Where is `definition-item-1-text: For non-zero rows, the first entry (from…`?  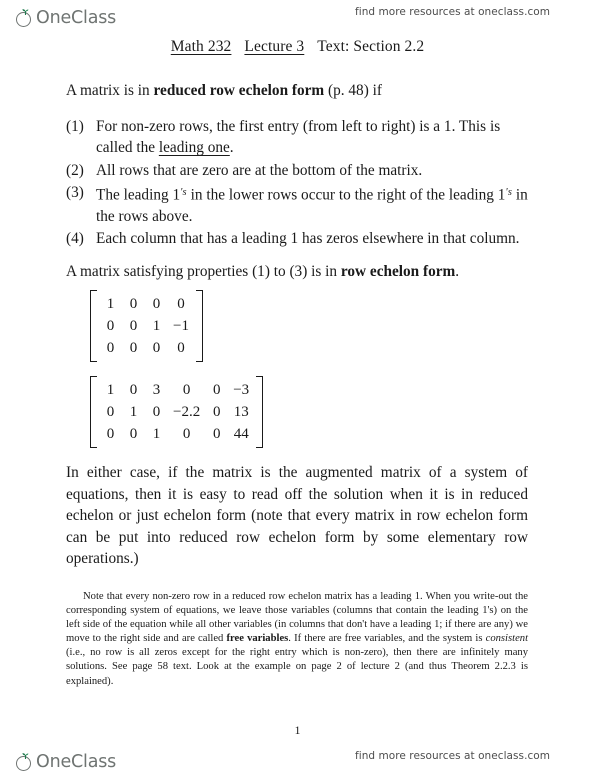 definition-item-1-text: For non-zero rows, the first entry (from… is located at coordinates (298, 137).